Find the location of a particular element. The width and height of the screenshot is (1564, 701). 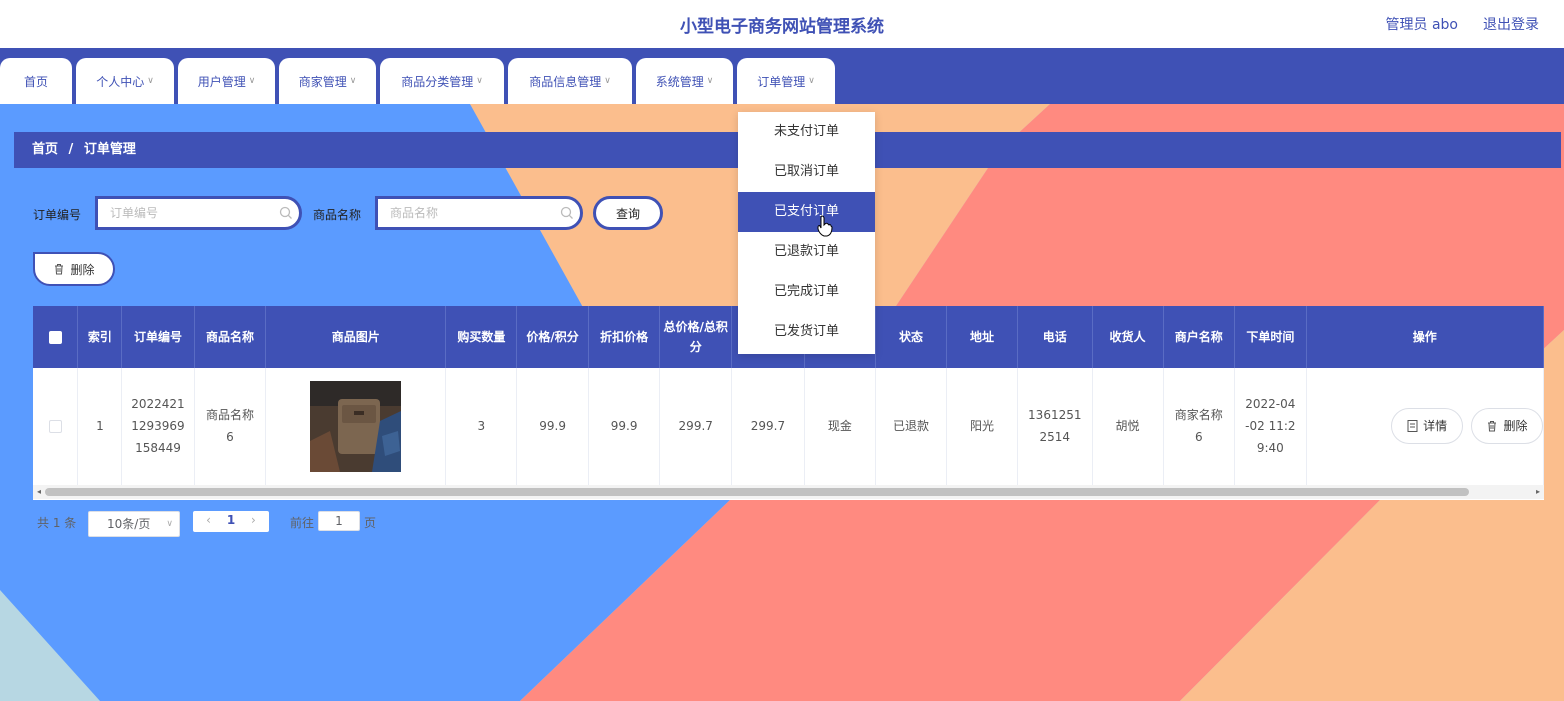

column-header: 下单时间 is located at coordinates (1270, 337).